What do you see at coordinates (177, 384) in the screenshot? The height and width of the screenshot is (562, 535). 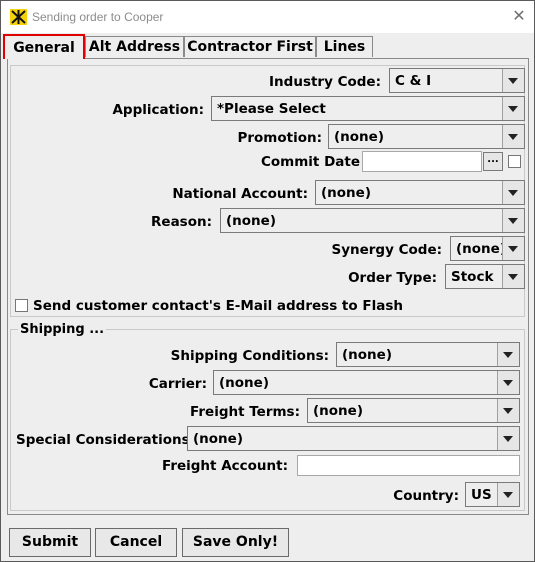 I see `carrier-label: Carrier:` at bounding box center [177, 384].